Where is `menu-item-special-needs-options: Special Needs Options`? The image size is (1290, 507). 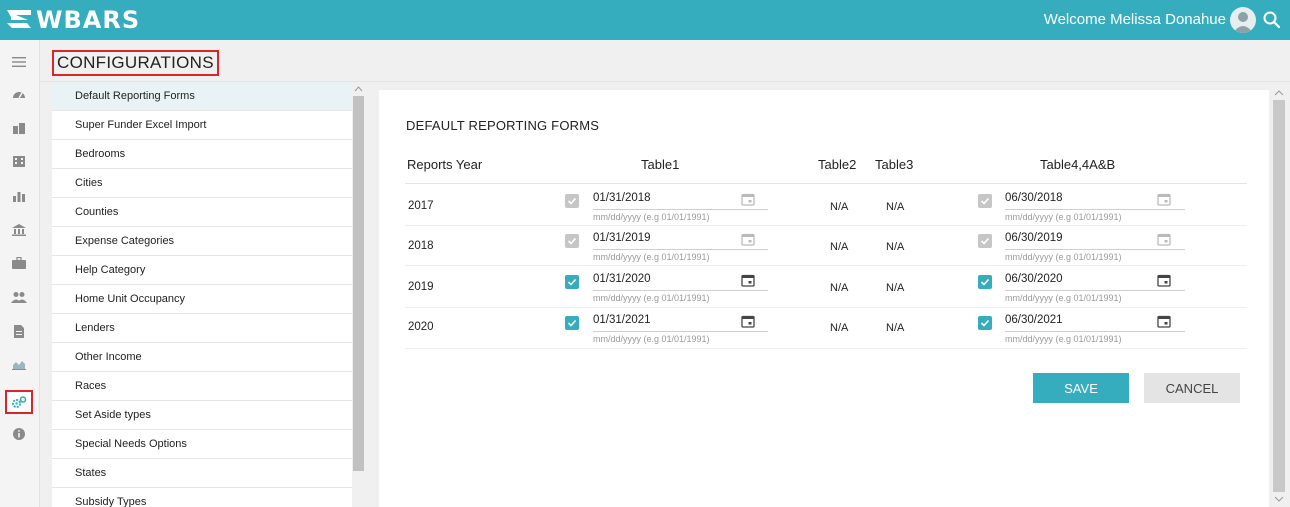 menu-item-special-needs-options: Special Needs Options is located at coordinates (202, 444).